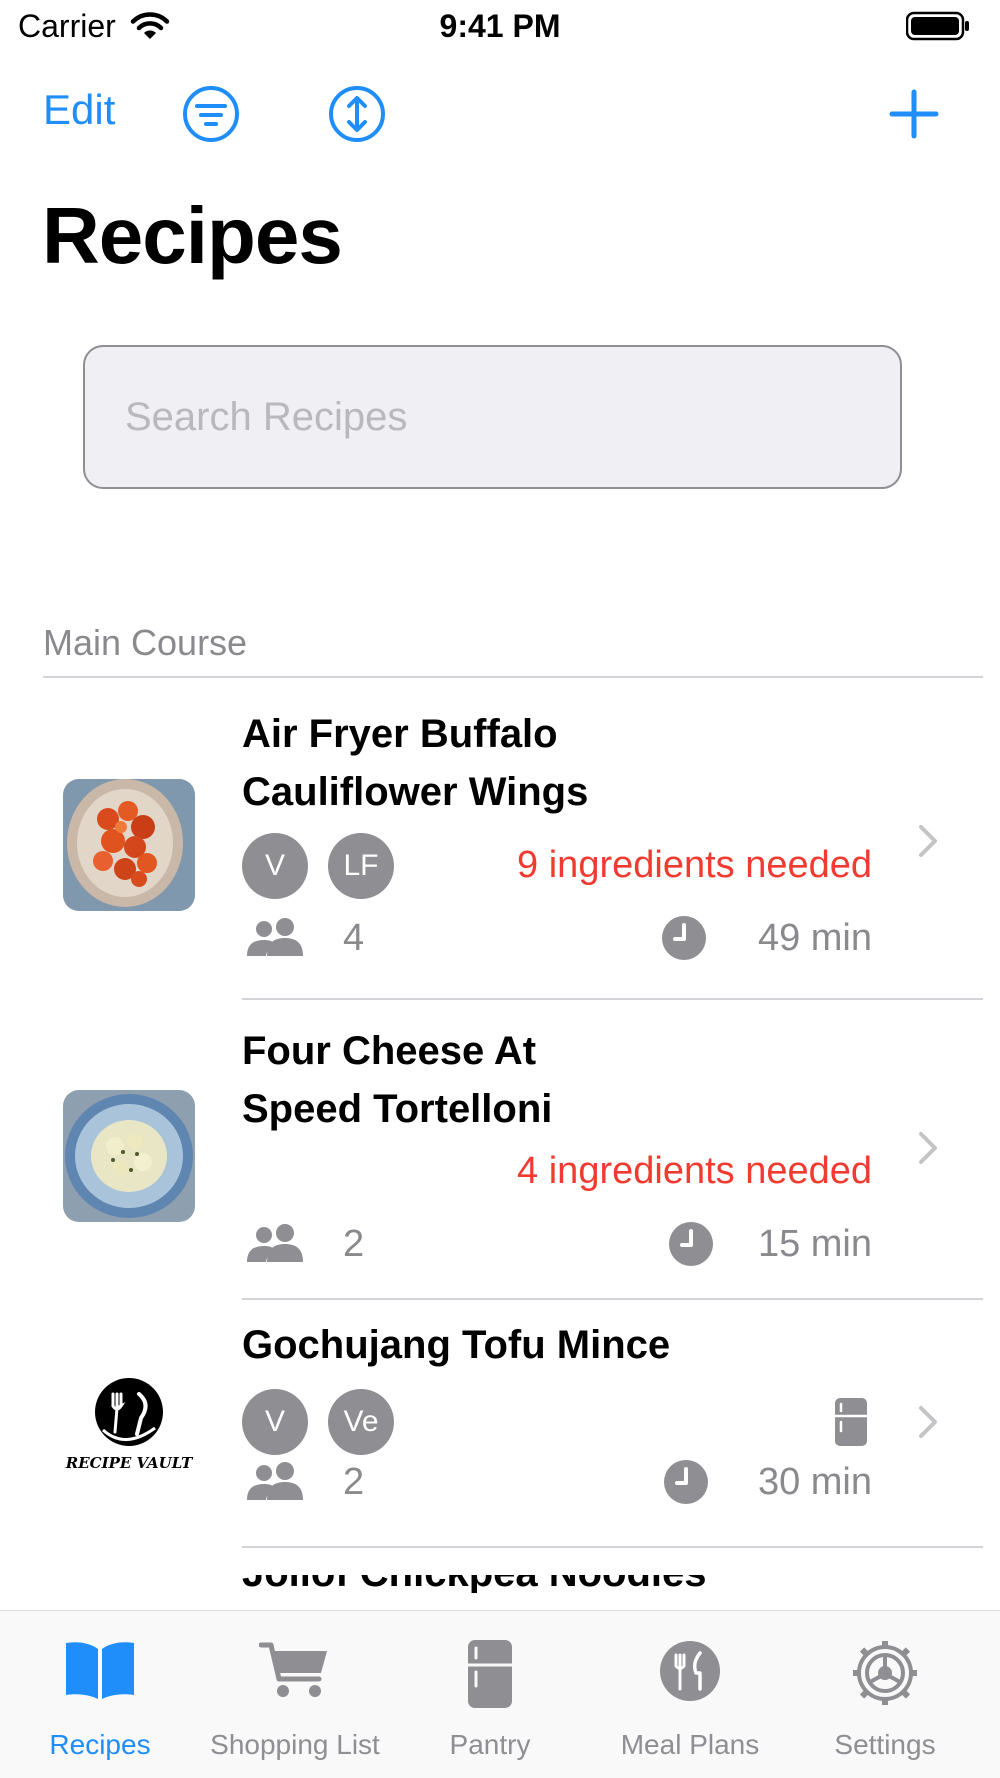 Image resolution: width=1000 pixels, height=1778 pixels. What do you see at coordinates (694, 1171) in the screenshot?
I see `ingredients-needed: 4 ingredients needed` at bounding box center [694, 1171].